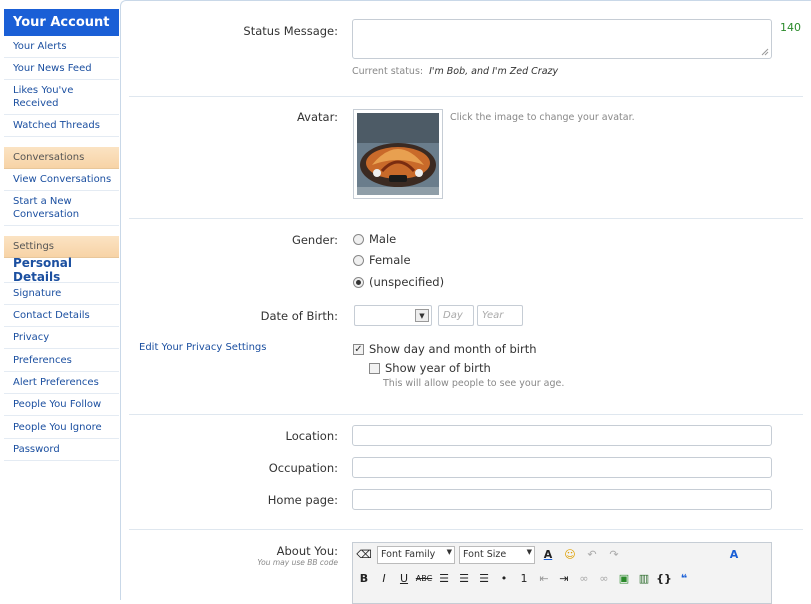 The height and width of the screenshot is (604, 811). I want to click on current-status-label: Current status:, so click(388, 71).